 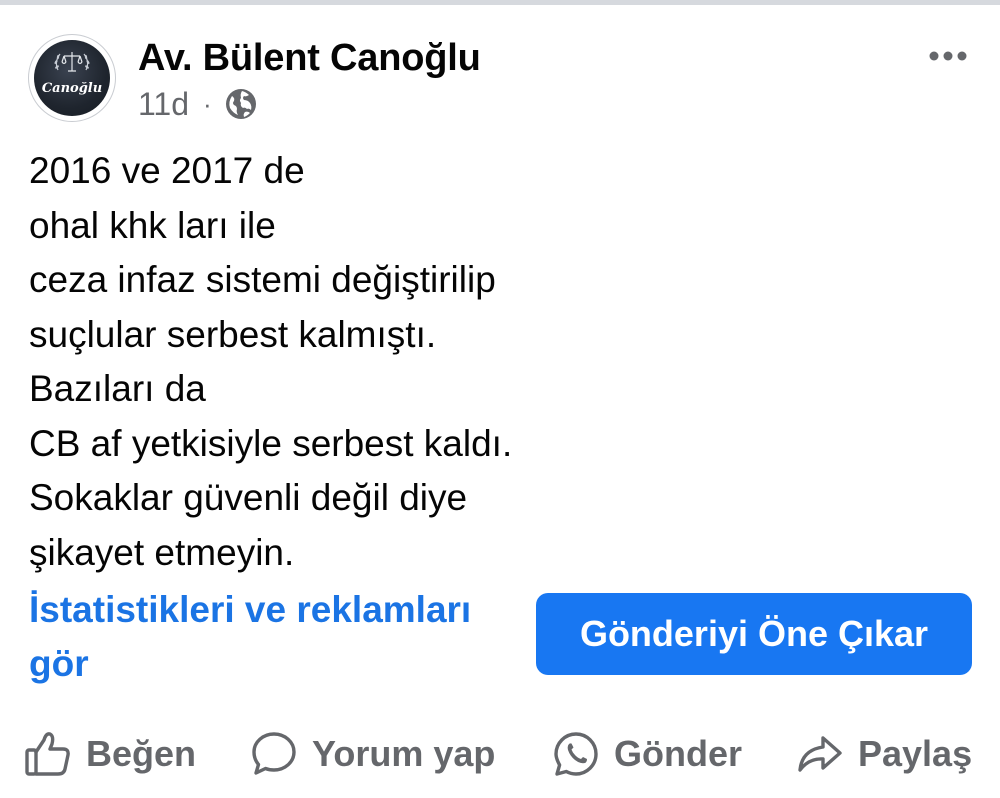 What do you see at coordinates (915, 753) in the screenshot?
I see `share-label: Paylaş` at bounding box center [915, 753].